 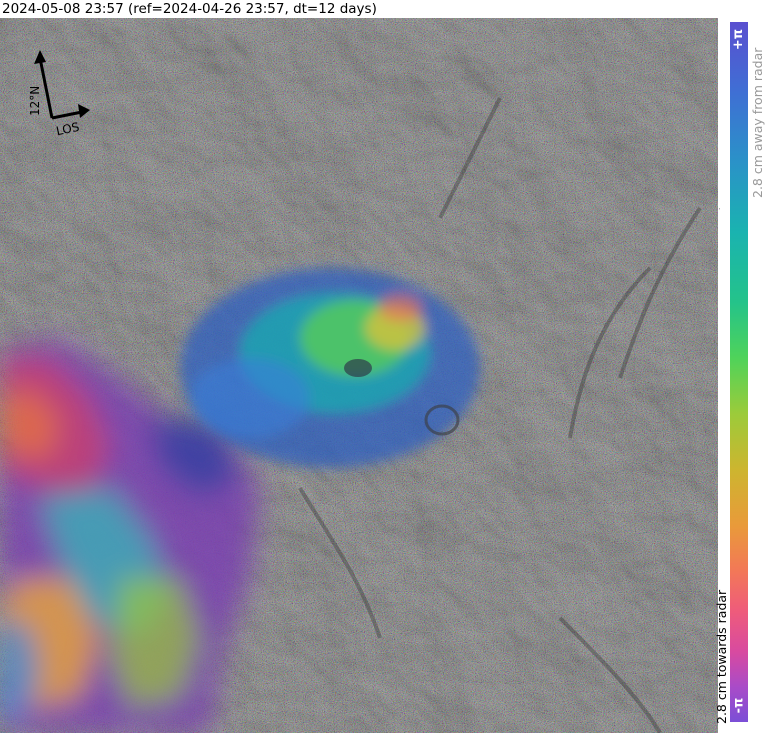 I want to click on colorbar-top-label: +π, so click(x=739, y=39).